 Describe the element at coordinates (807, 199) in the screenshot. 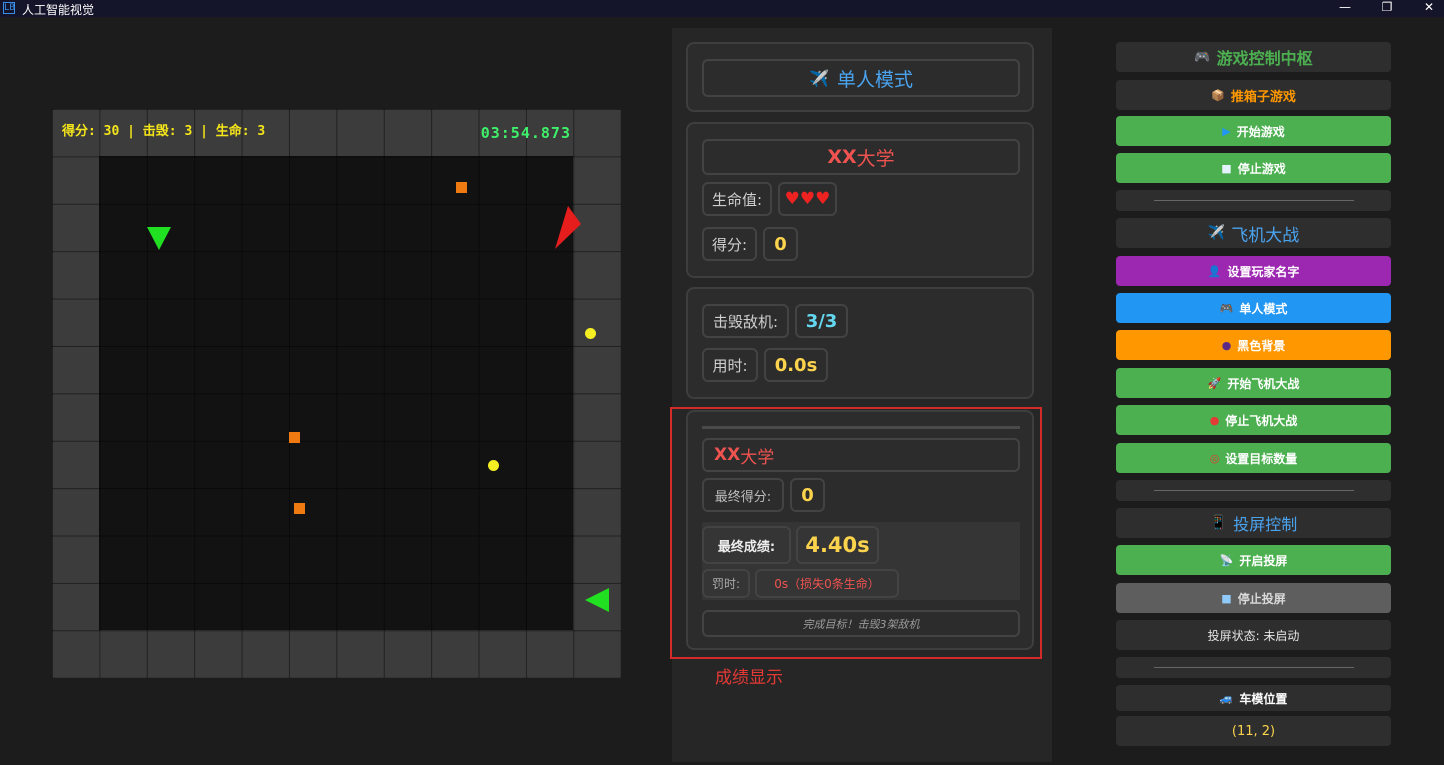

I see `life-value: ♥♥♥` at that location.